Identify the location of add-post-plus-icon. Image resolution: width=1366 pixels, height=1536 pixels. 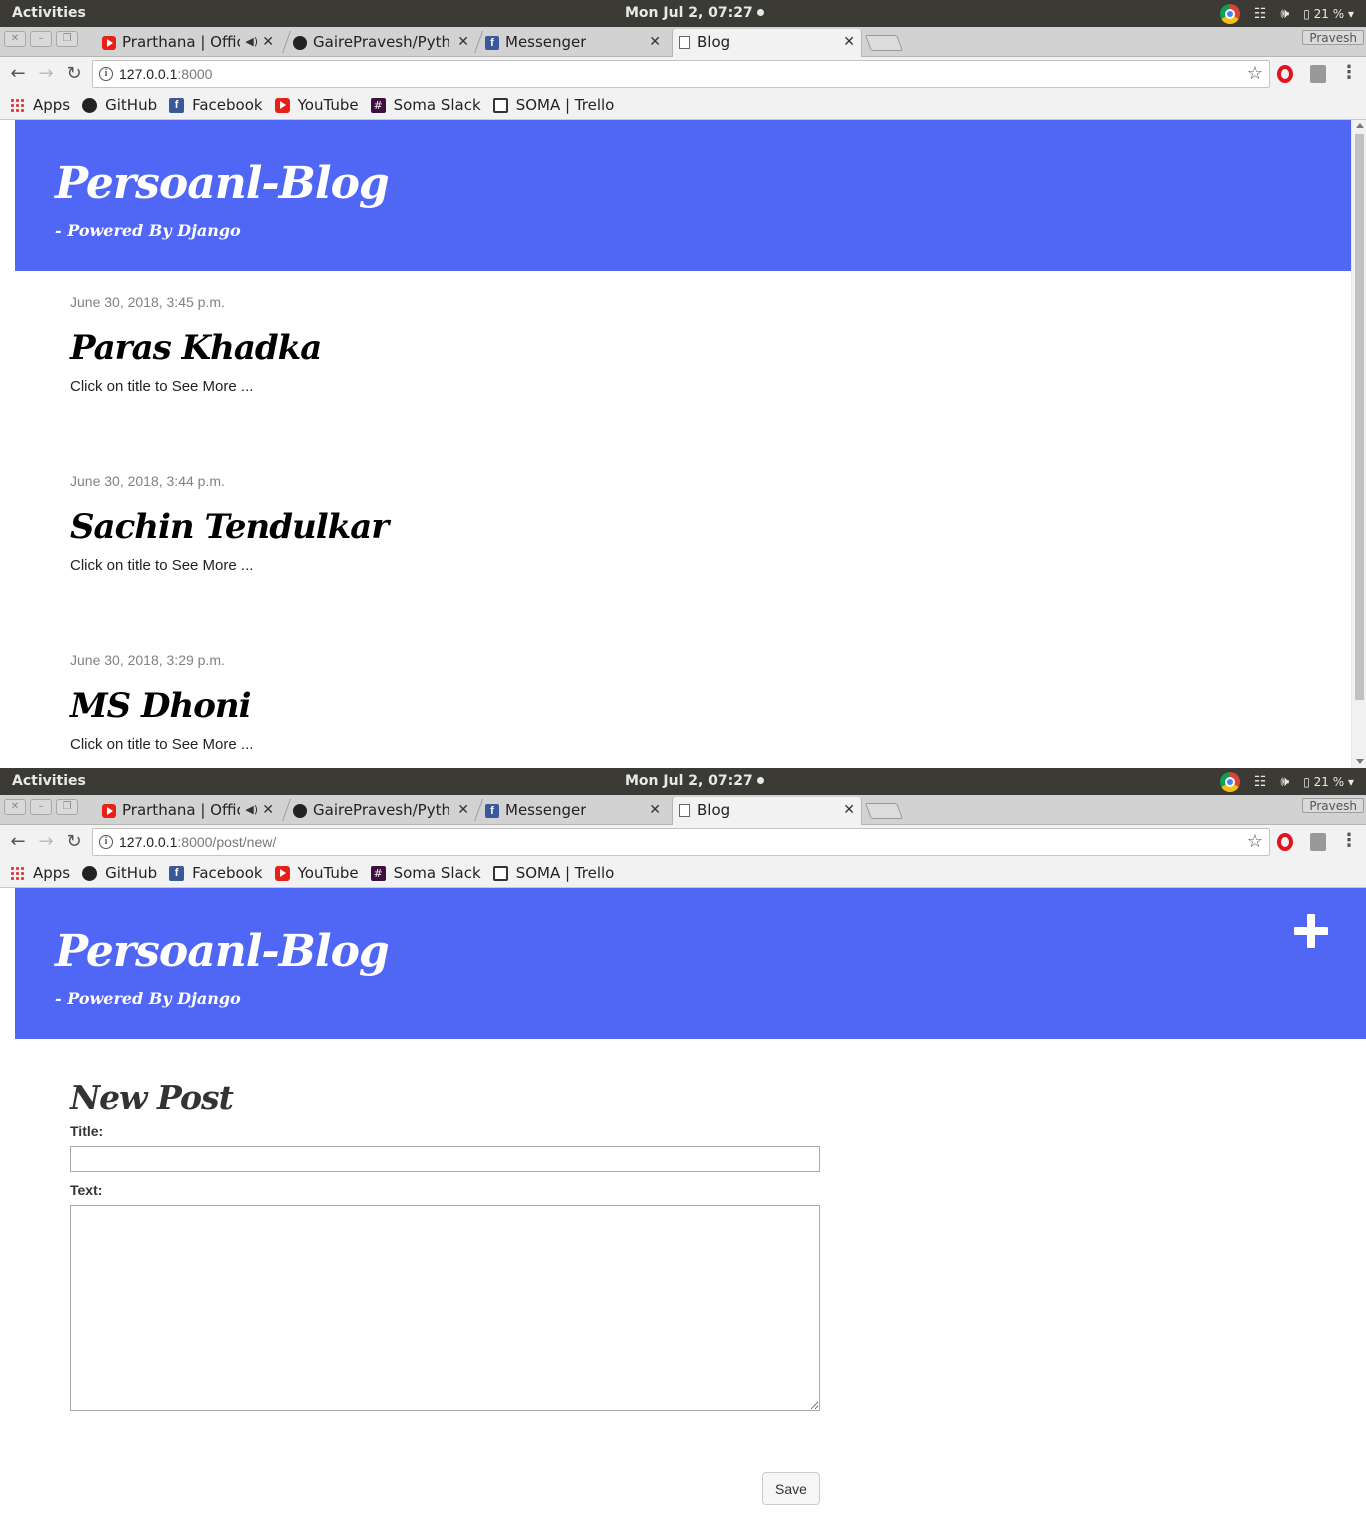
(1311, 931).